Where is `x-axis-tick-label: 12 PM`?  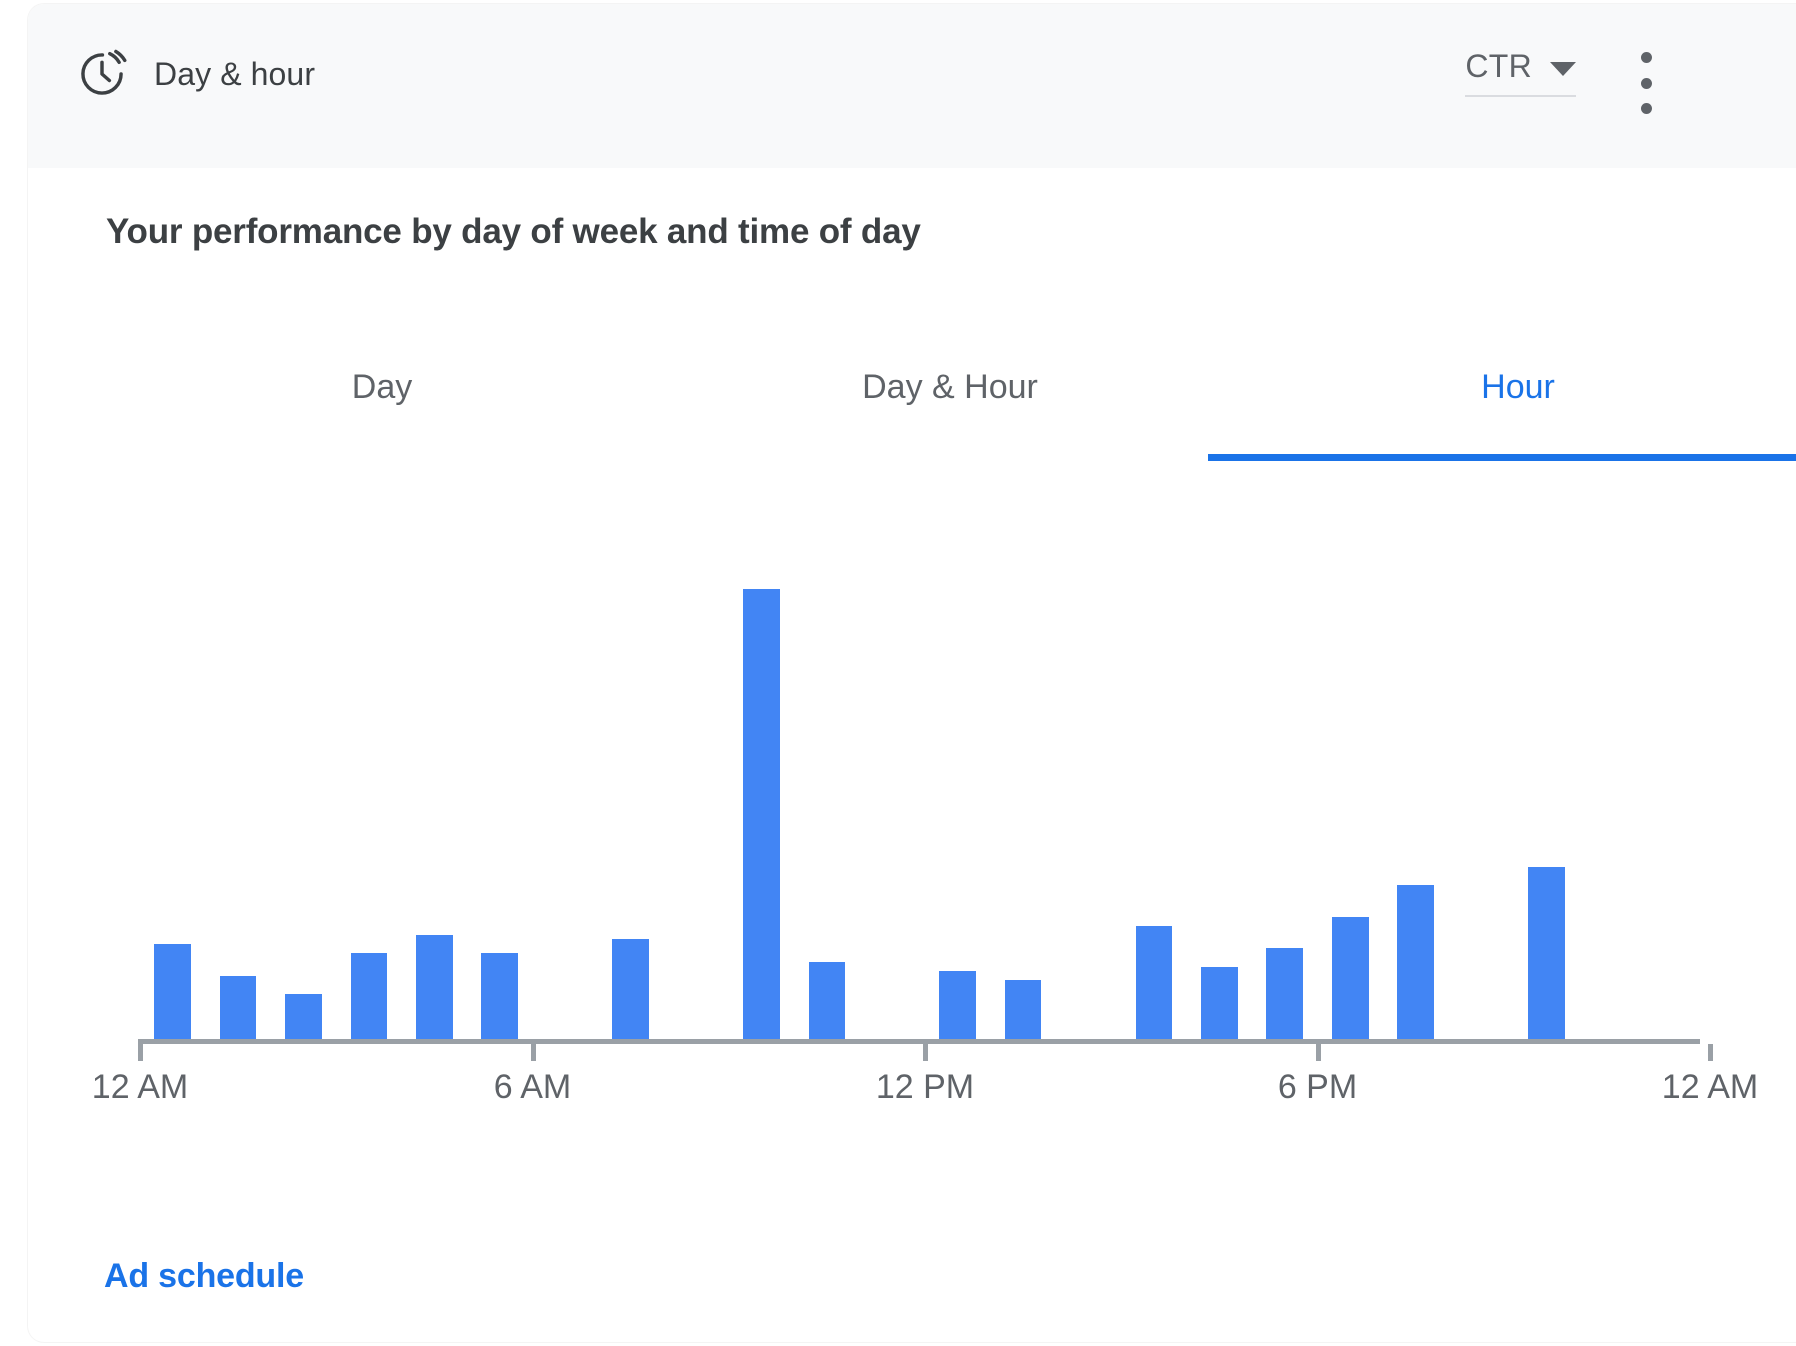 x-axis-tick-label: 12 PM is located at coordinates (925, 1087).